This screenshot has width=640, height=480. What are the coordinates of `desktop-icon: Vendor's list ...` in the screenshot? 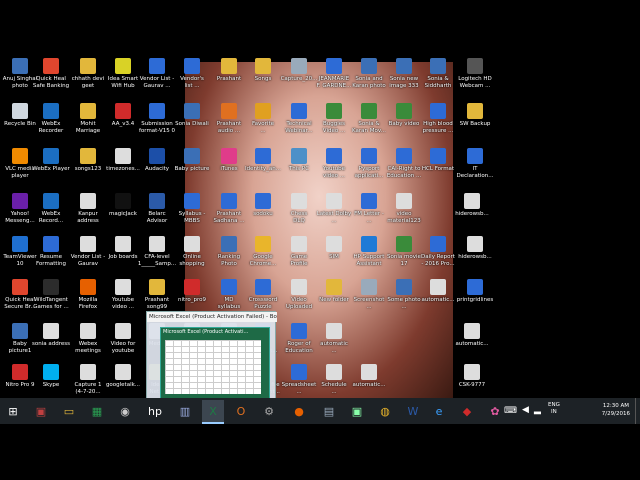 It's located at (192, 73).